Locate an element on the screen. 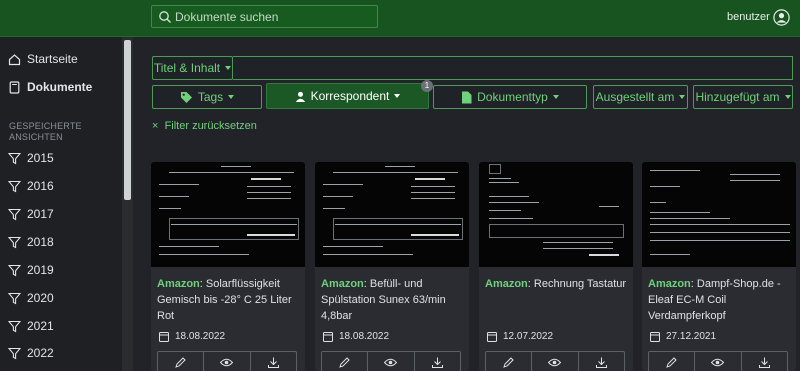 The height and width of the screenshot is (371, 800). correspondent-label: Korrespondent is located at coordinates (350, 96).